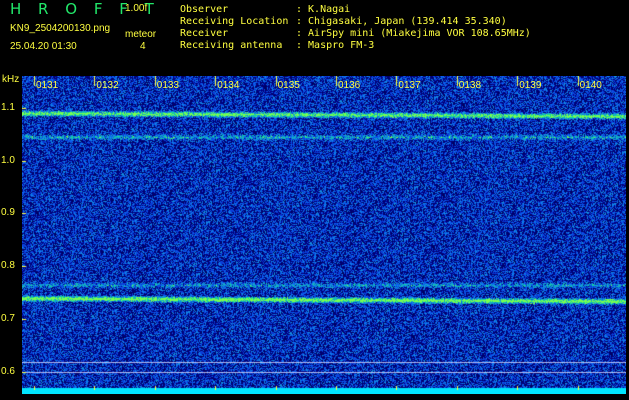  Describe the element at coordinates (8, 107) in the screenshot. I see `y-tick-label: 1.1` at that location.